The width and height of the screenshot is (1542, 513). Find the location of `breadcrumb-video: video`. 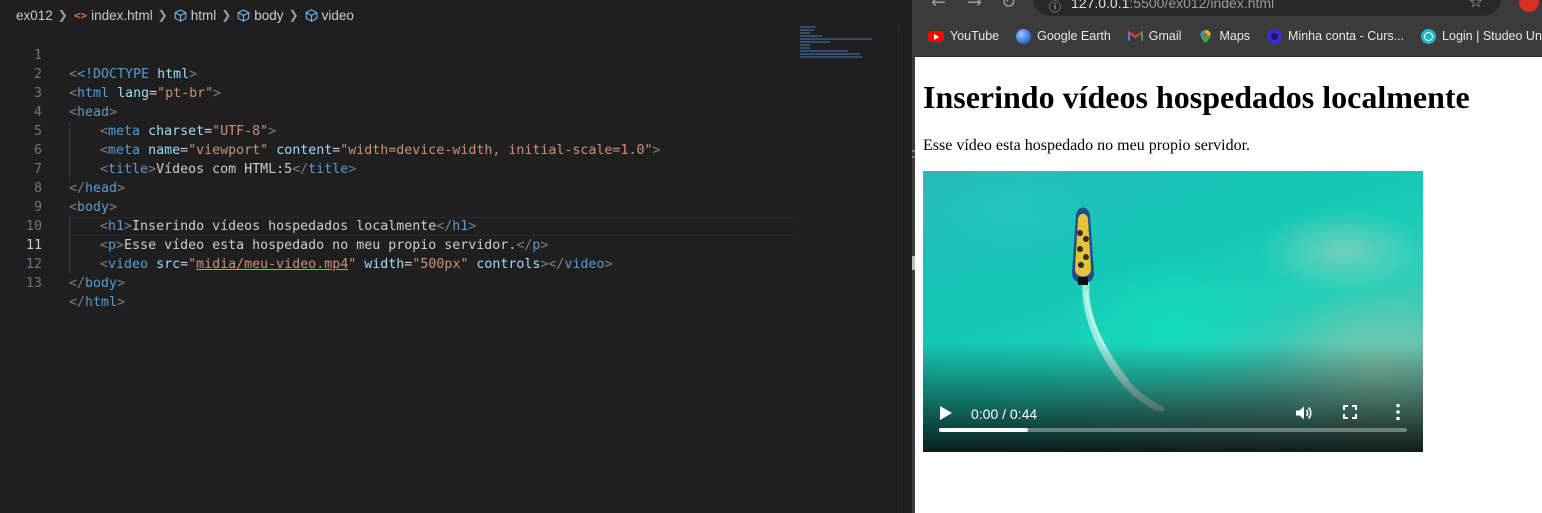

breadcrumb-video: video is located at coordinates (338, 15).